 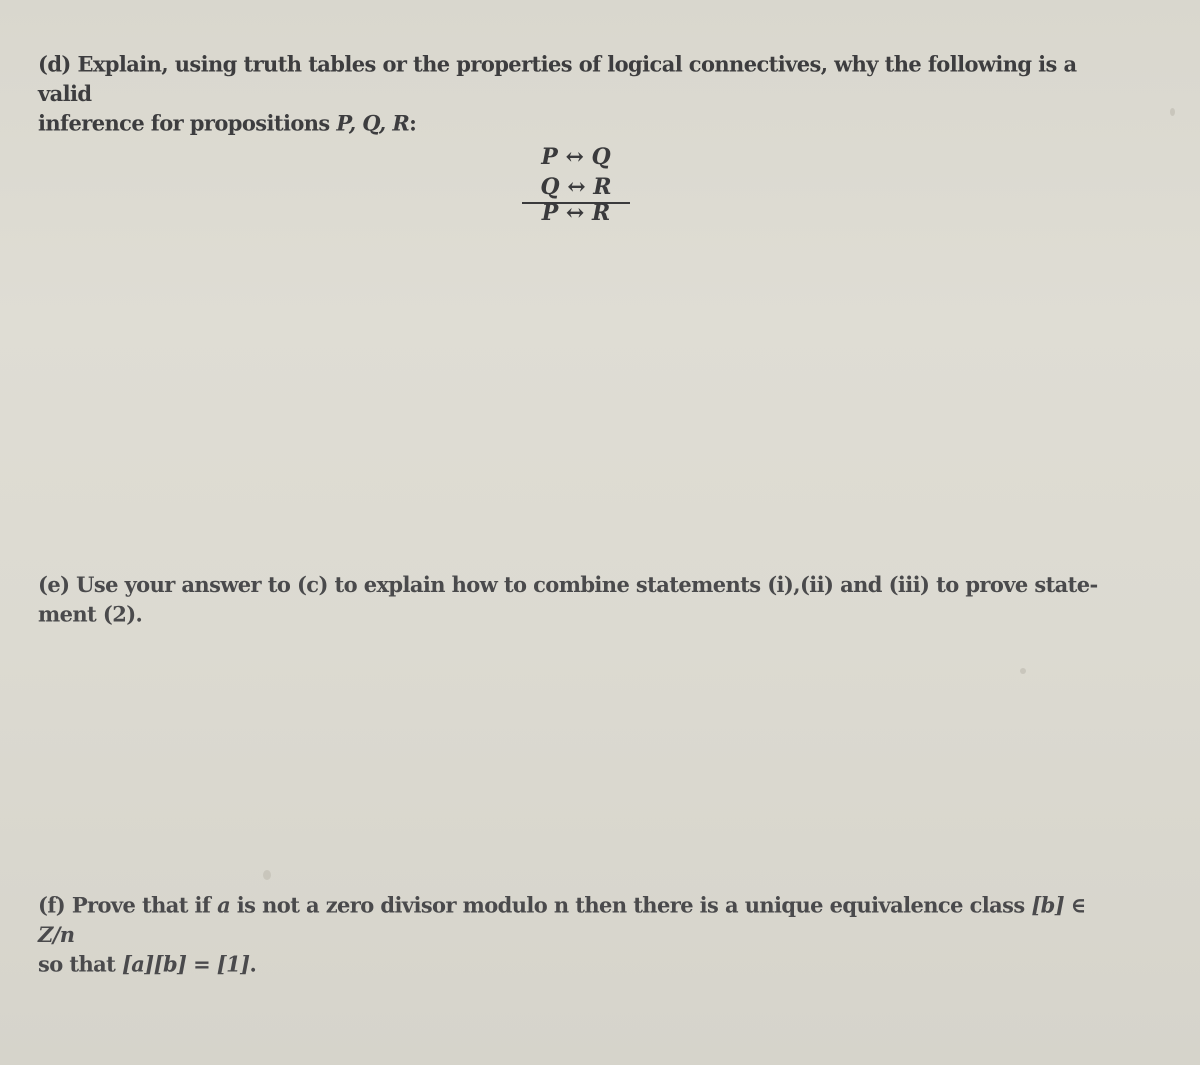 I want to click on part-f-text-2a: so that, so click(x=80, y=964).